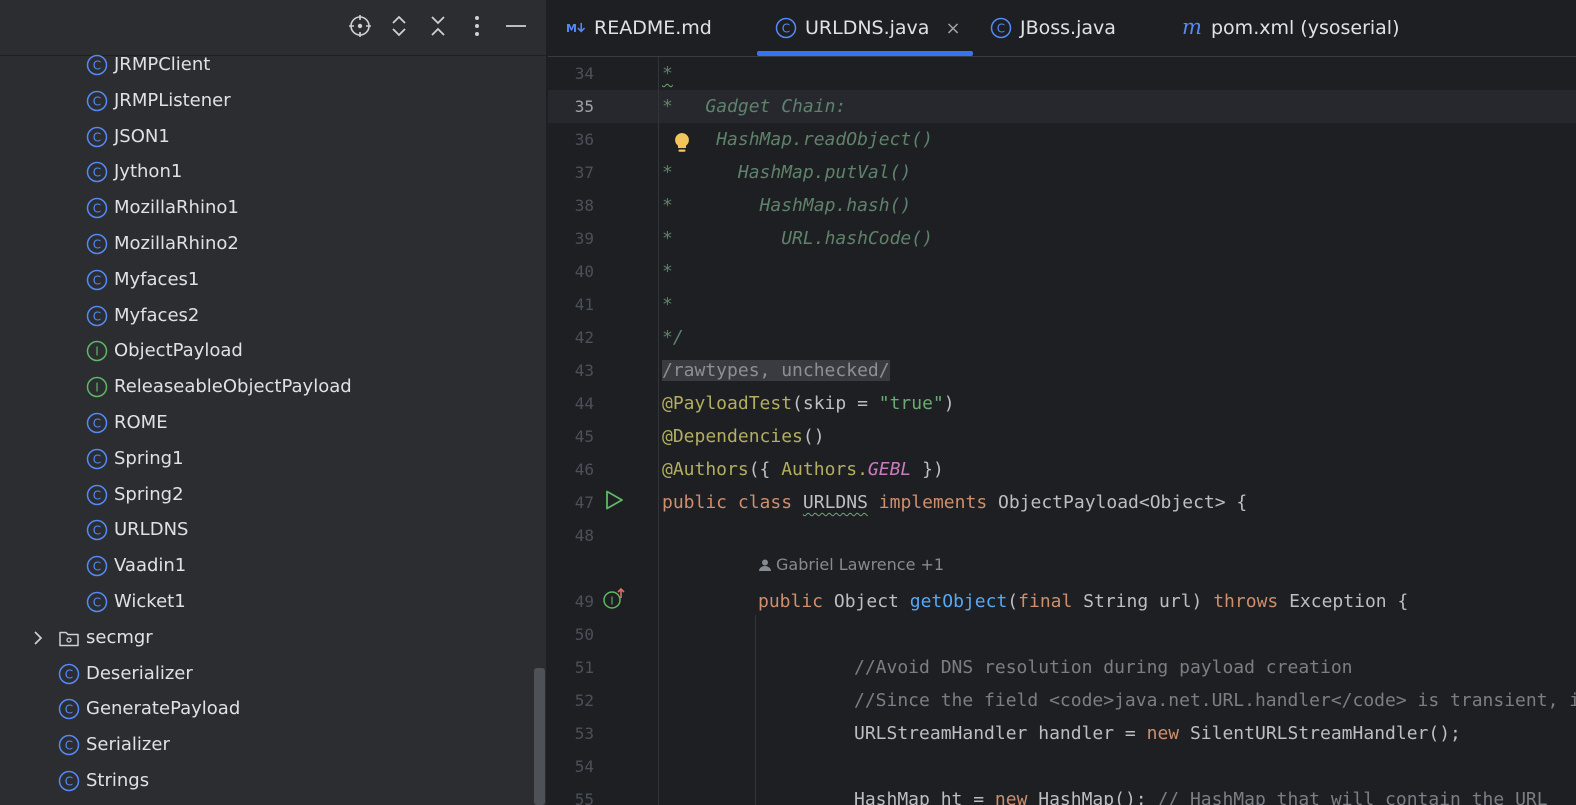 This screenshot has width=1576, height=805. I want to click on more-options-icon, so click(477, 26).